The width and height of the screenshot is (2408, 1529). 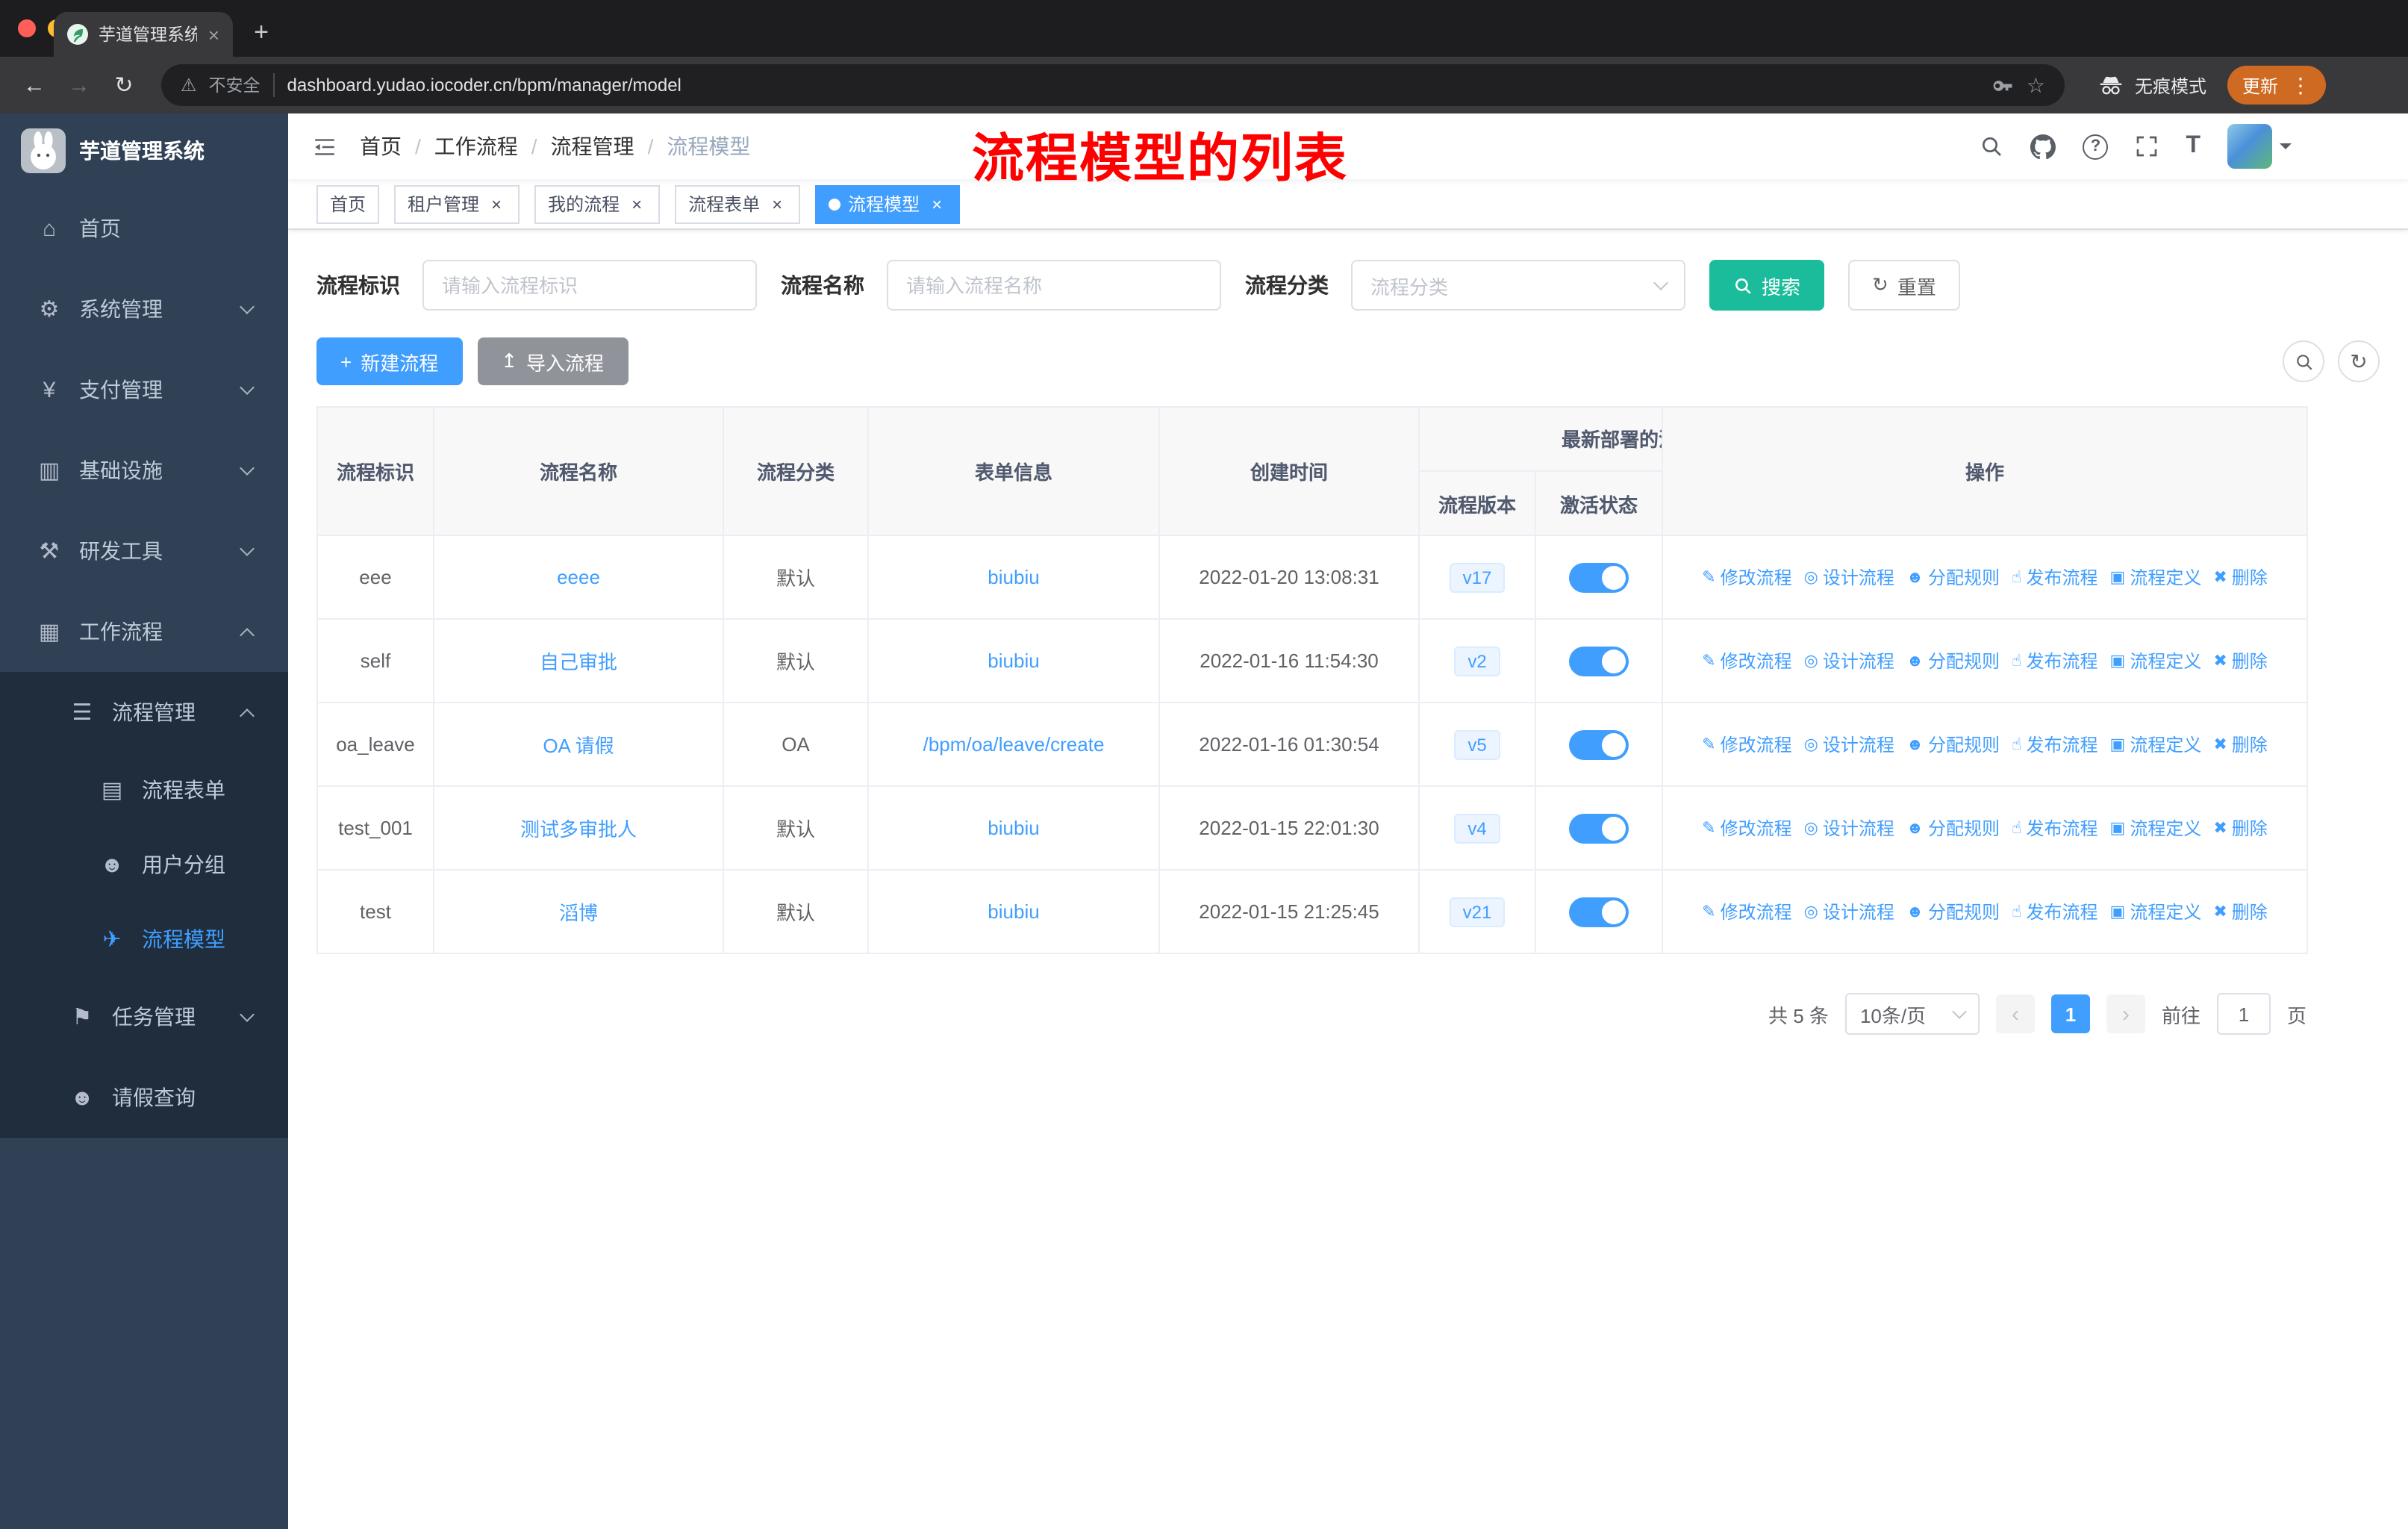 I want to click on model-name-link: 滔博, so click(x=578, y=913).